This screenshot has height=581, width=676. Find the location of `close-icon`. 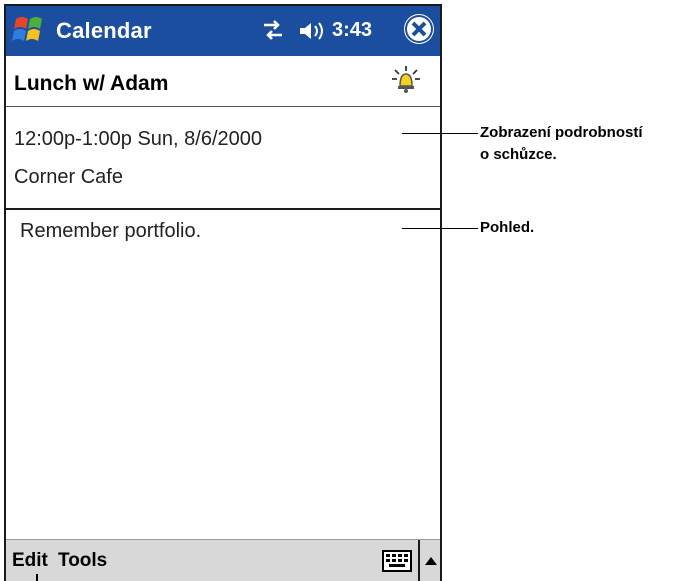

close-icon is located at coordinates (419, 29).